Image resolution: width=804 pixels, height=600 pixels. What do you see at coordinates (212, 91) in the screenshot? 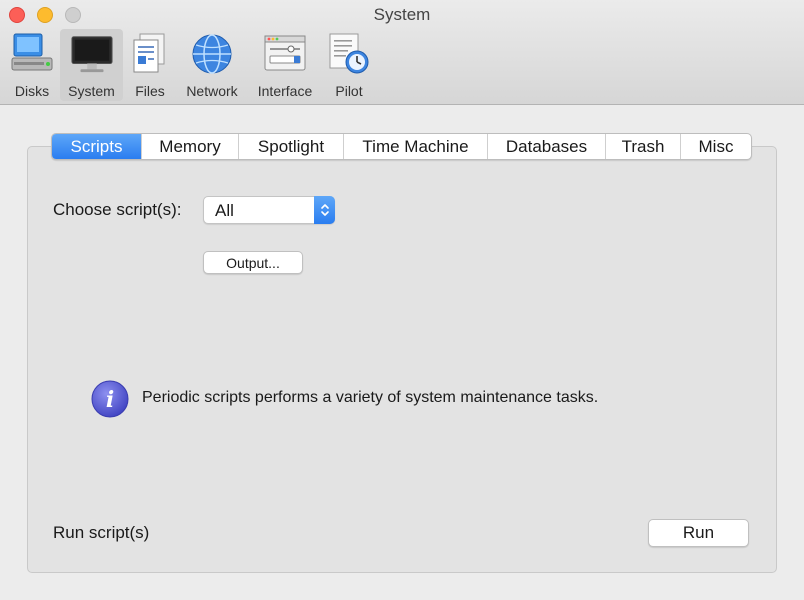
I see `toolbar-label: Network` at bounding box center [212, 91].